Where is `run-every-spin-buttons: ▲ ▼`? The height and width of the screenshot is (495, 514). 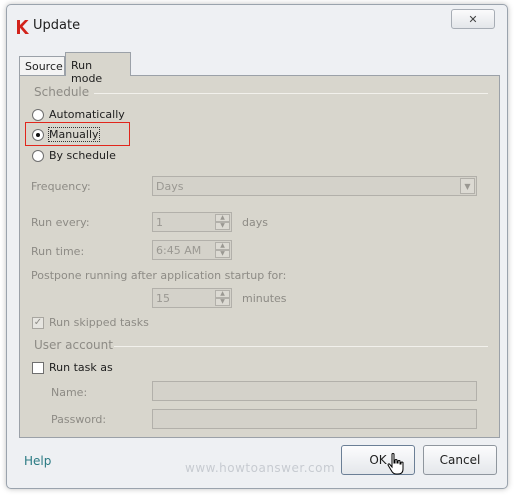 run-every-spin-buttons: ▲ ▼ is located at coordinates (222, 222).